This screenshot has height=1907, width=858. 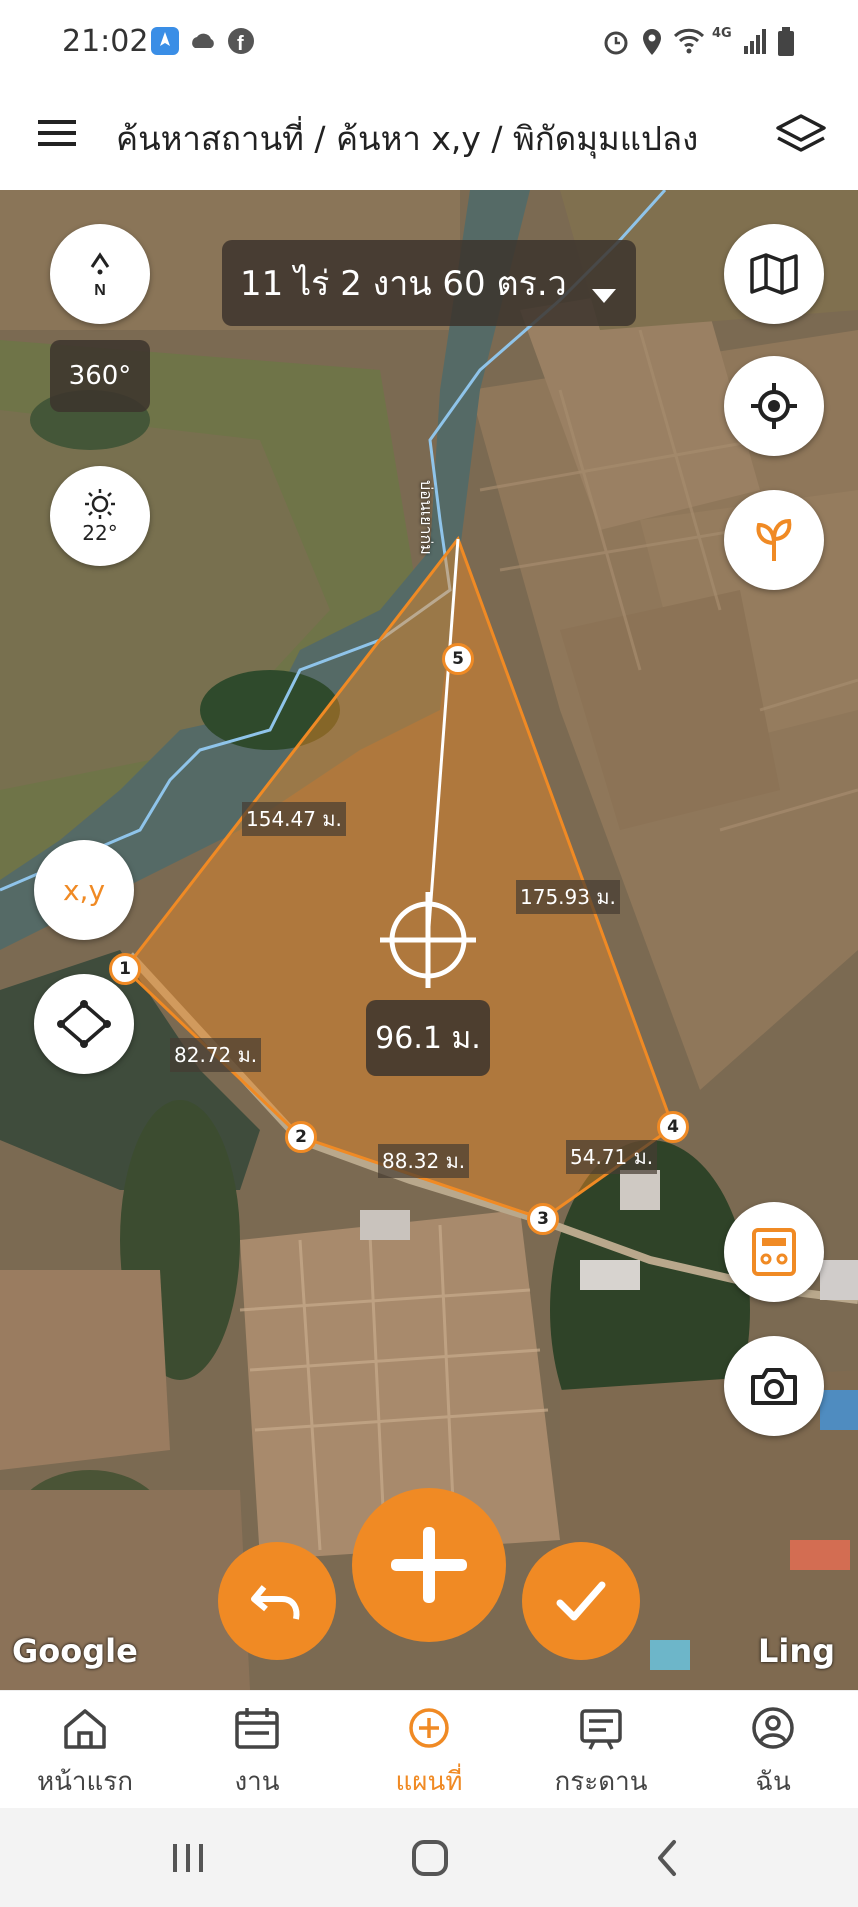 What do you see at coordinates (203, 43) in the screenshot?
I see `cloud-icon` at bounding box center [203, 43].